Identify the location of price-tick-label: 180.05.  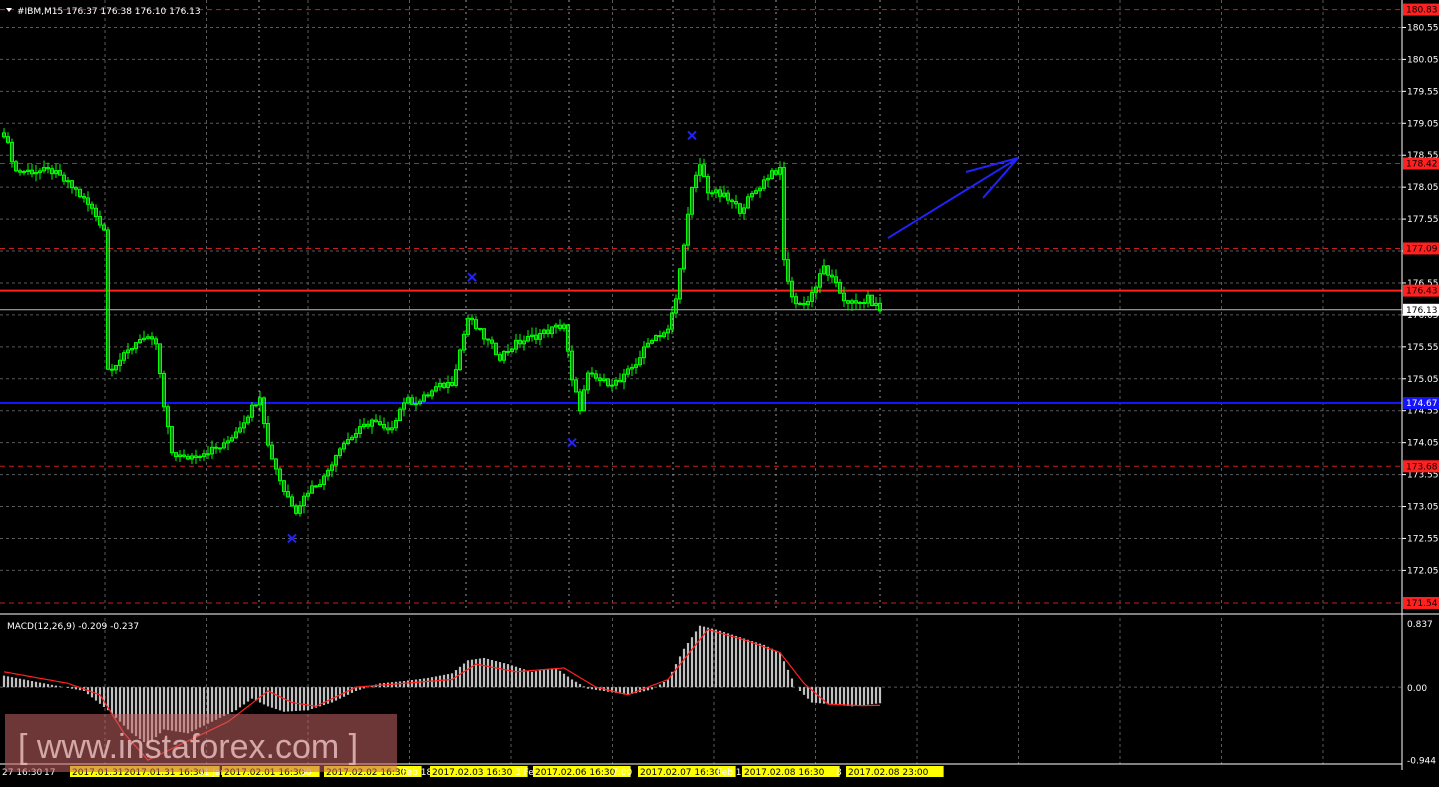
(1423, 60).